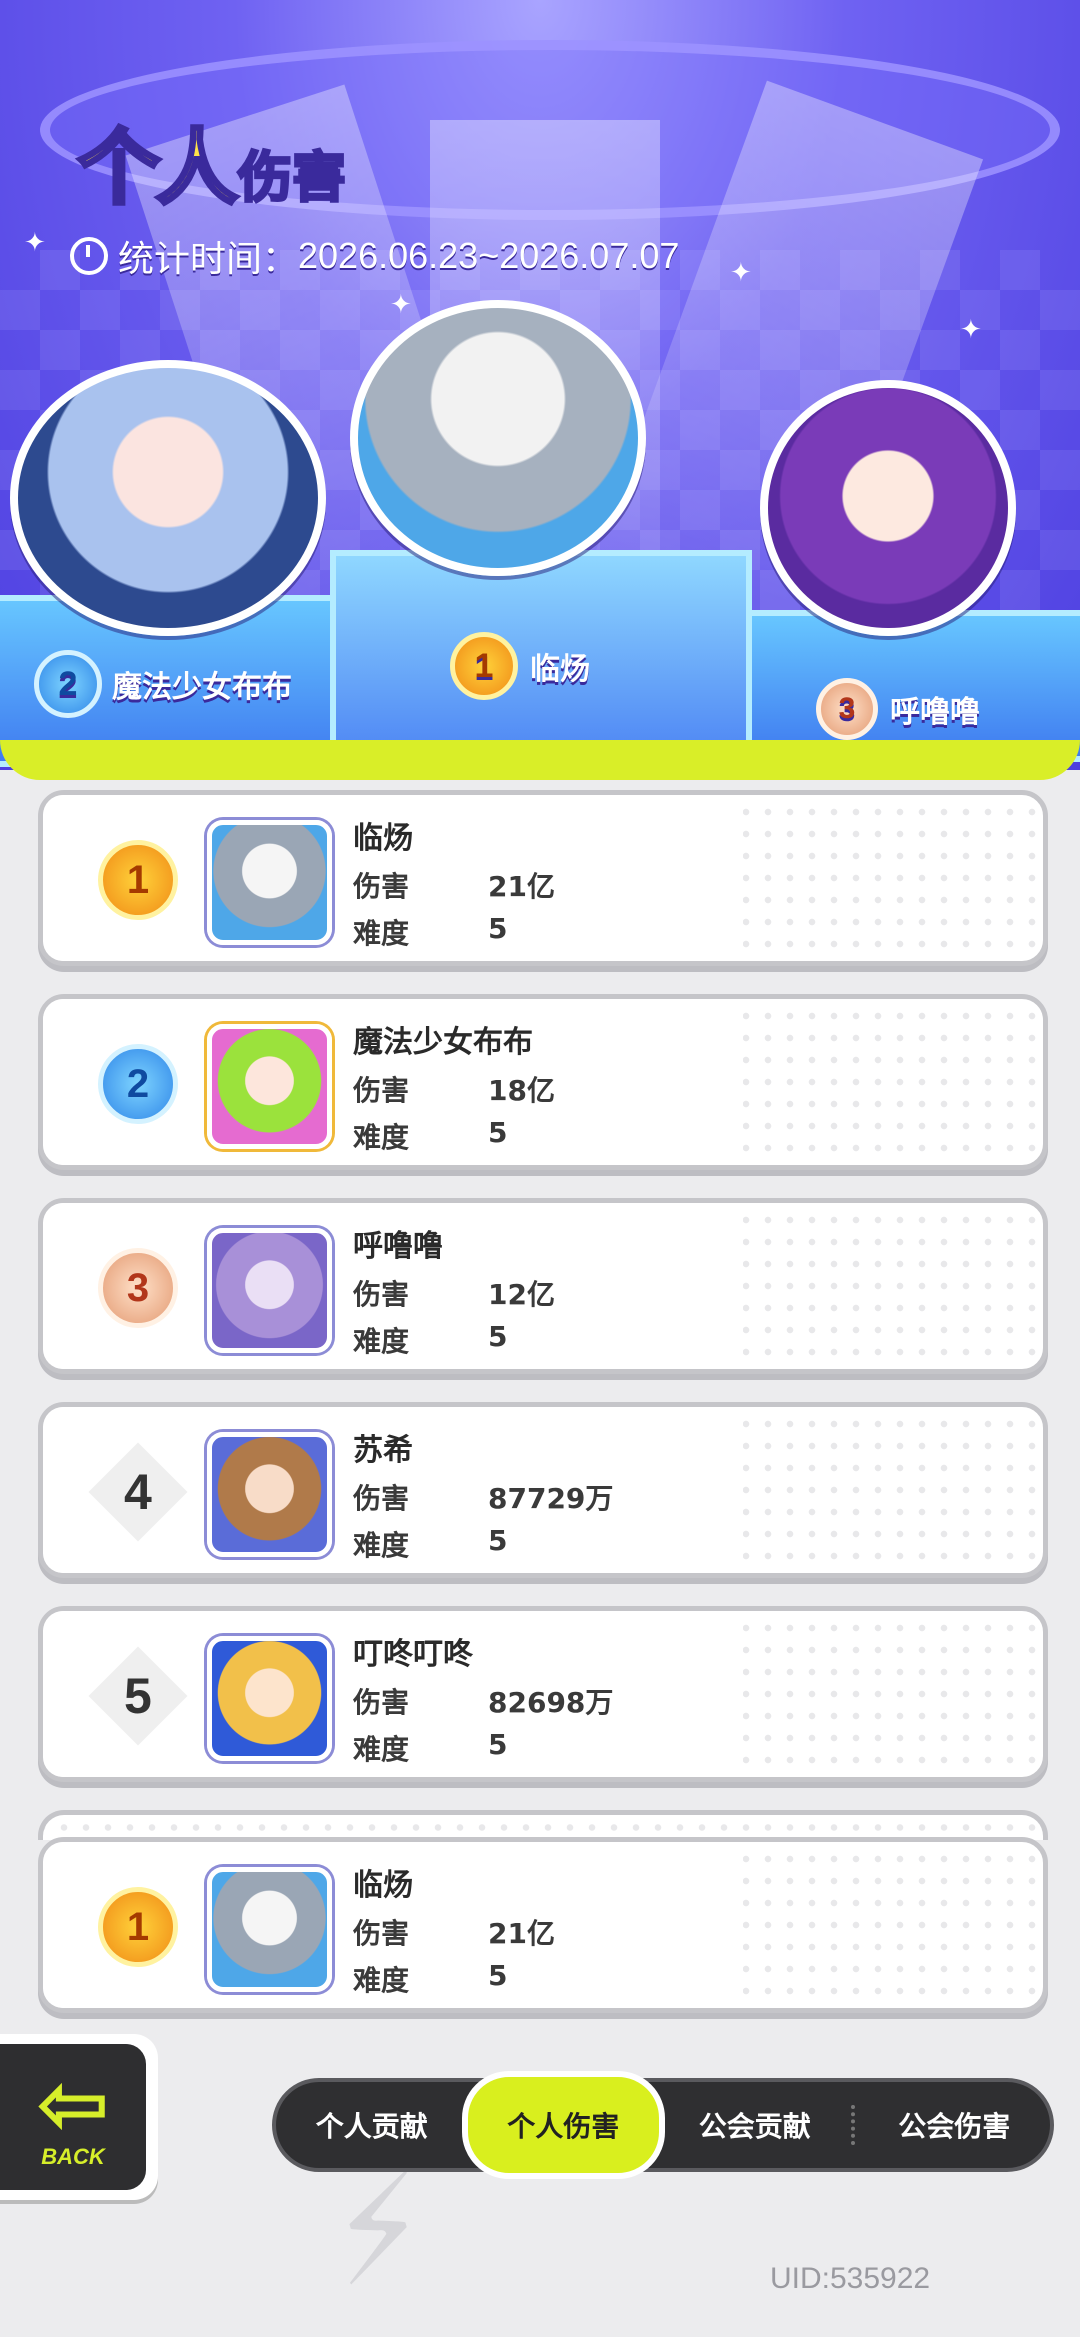  I want to click on back-button: ⇦ BACK, so click(79, 2117).